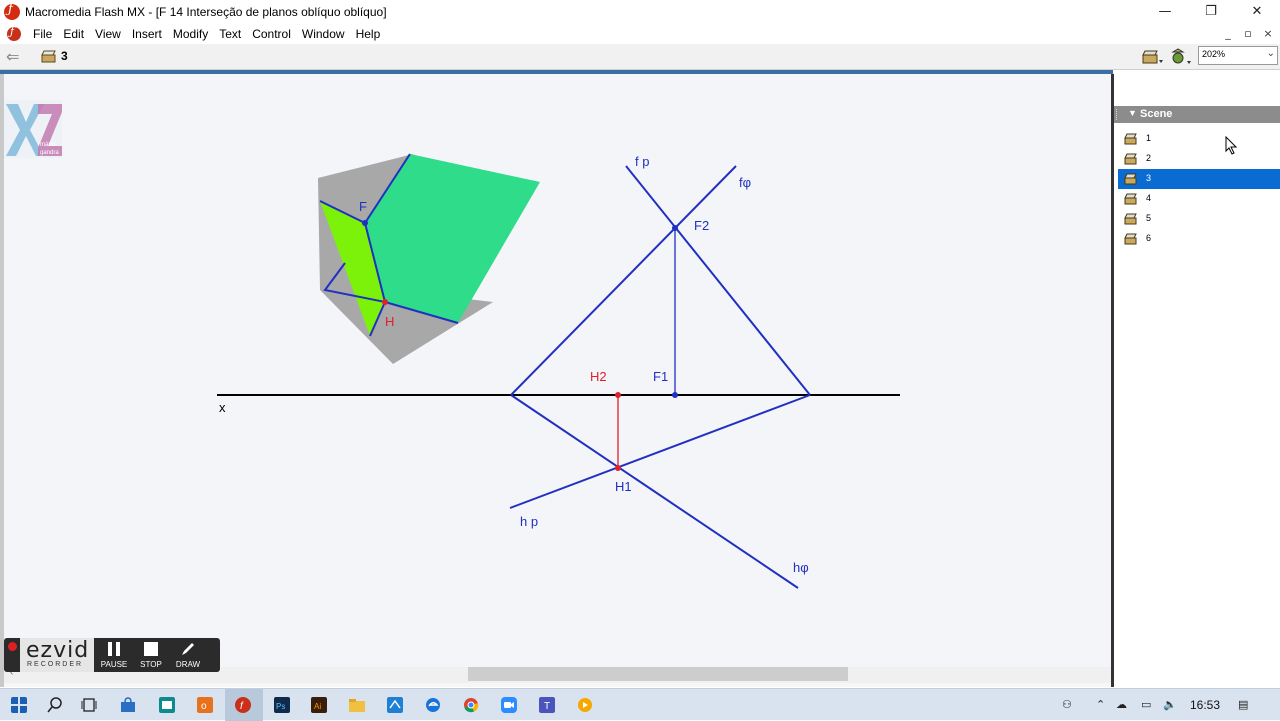 The image size is (1280, 721). What do you see at coordinates (1205, 705) in the screenshot?
I see `clock: 16:53` at bounding box center [1205, 705].